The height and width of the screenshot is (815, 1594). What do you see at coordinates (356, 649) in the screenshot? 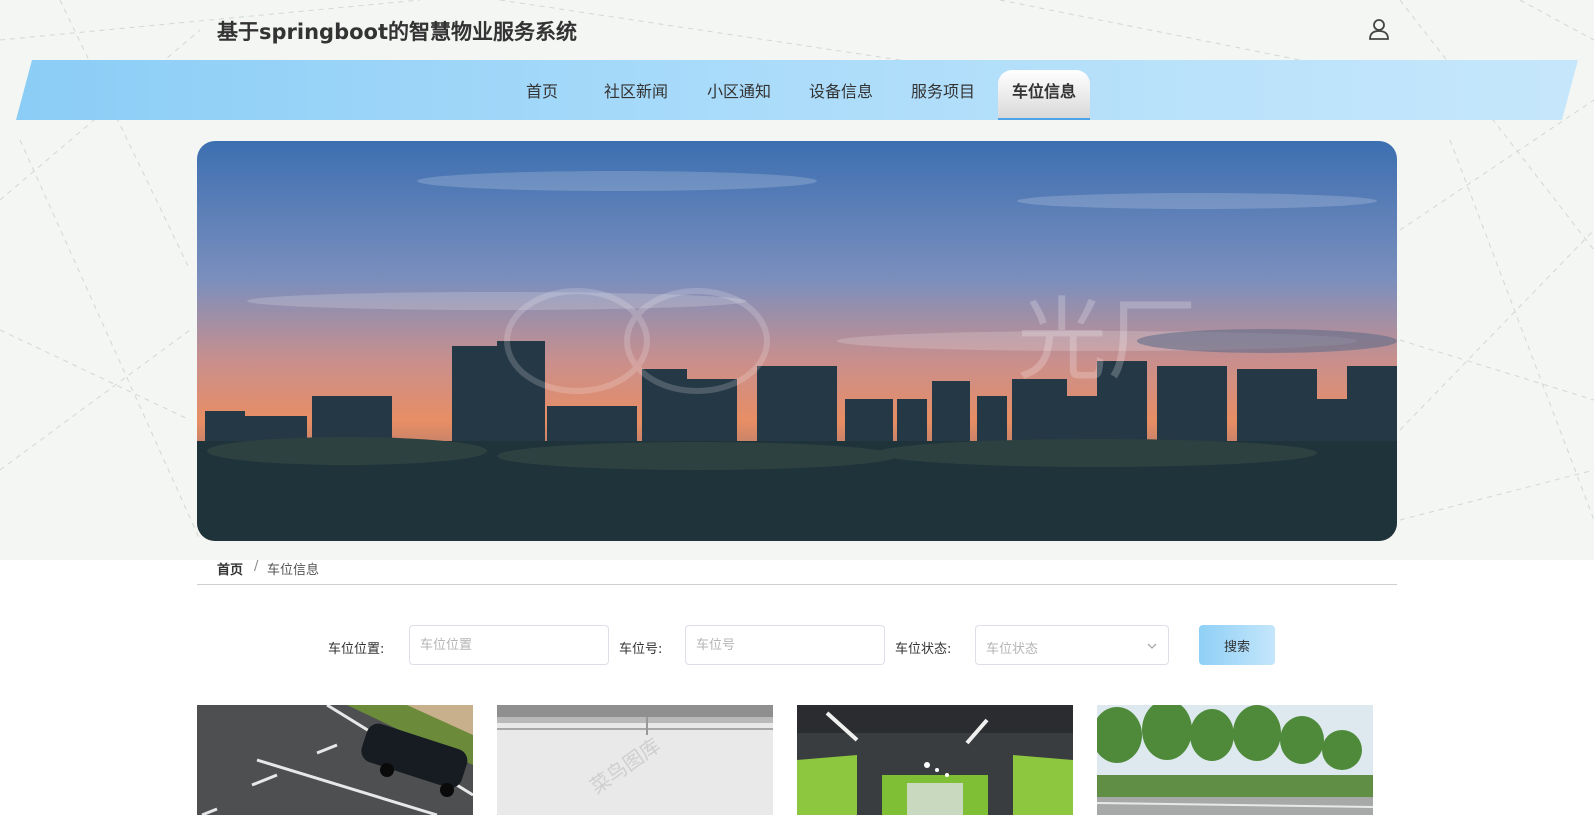
I see `location-label: 车位位置:` at bounding box center [356, 649].